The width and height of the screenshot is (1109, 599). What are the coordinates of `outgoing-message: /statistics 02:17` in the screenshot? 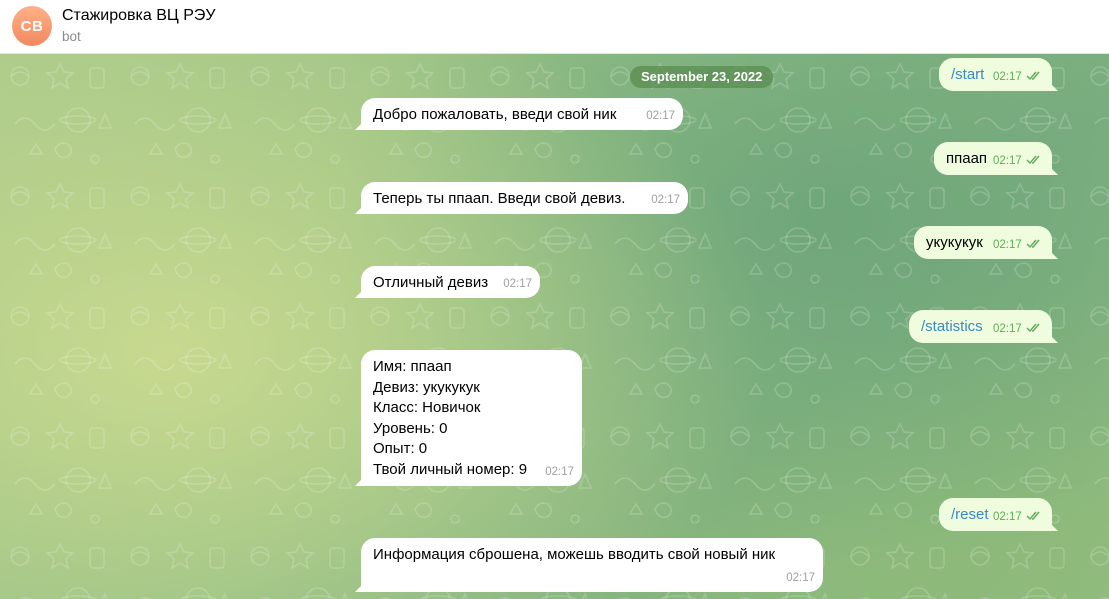 It's located at (980, 326).